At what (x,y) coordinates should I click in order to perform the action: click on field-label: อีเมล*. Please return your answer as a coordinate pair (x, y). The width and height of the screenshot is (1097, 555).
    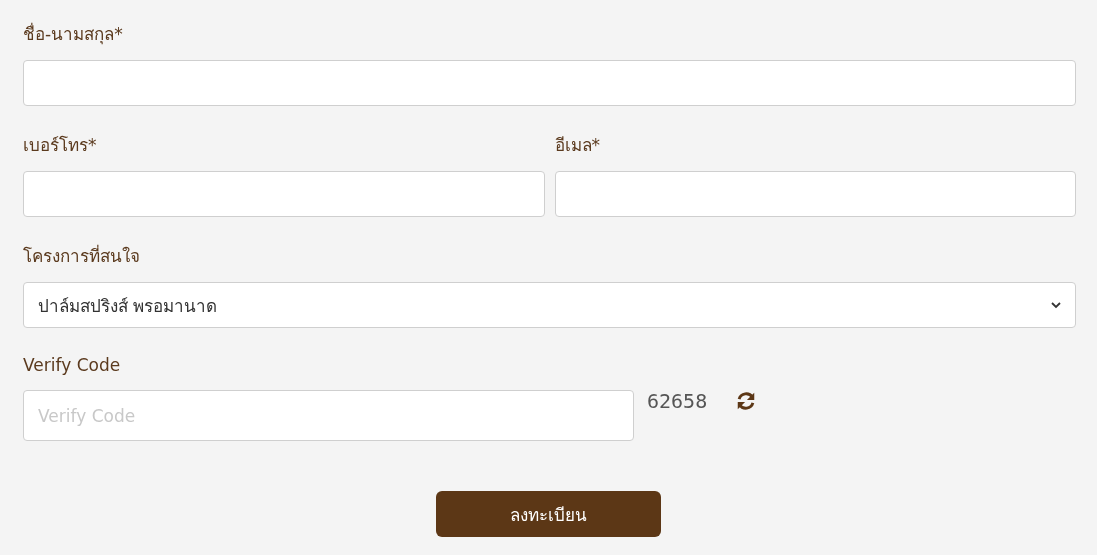
    Looking at the image, I should click on (577, 145).